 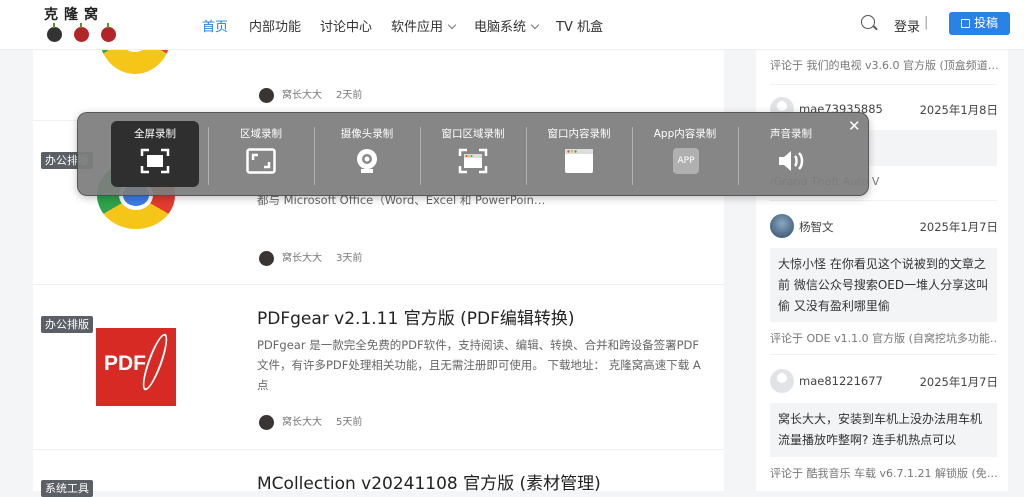 What do you see at coordinates (958, 110) in the screenshot?
I see `comment-date: 2025年1月8日` at bounding box center [958, 110].